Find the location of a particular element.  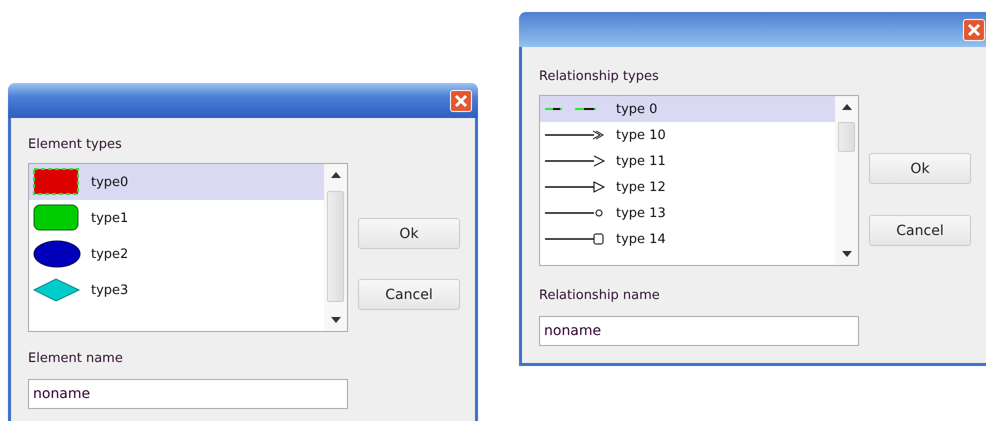

name-label: Element name is located at coordinates (76, 359).